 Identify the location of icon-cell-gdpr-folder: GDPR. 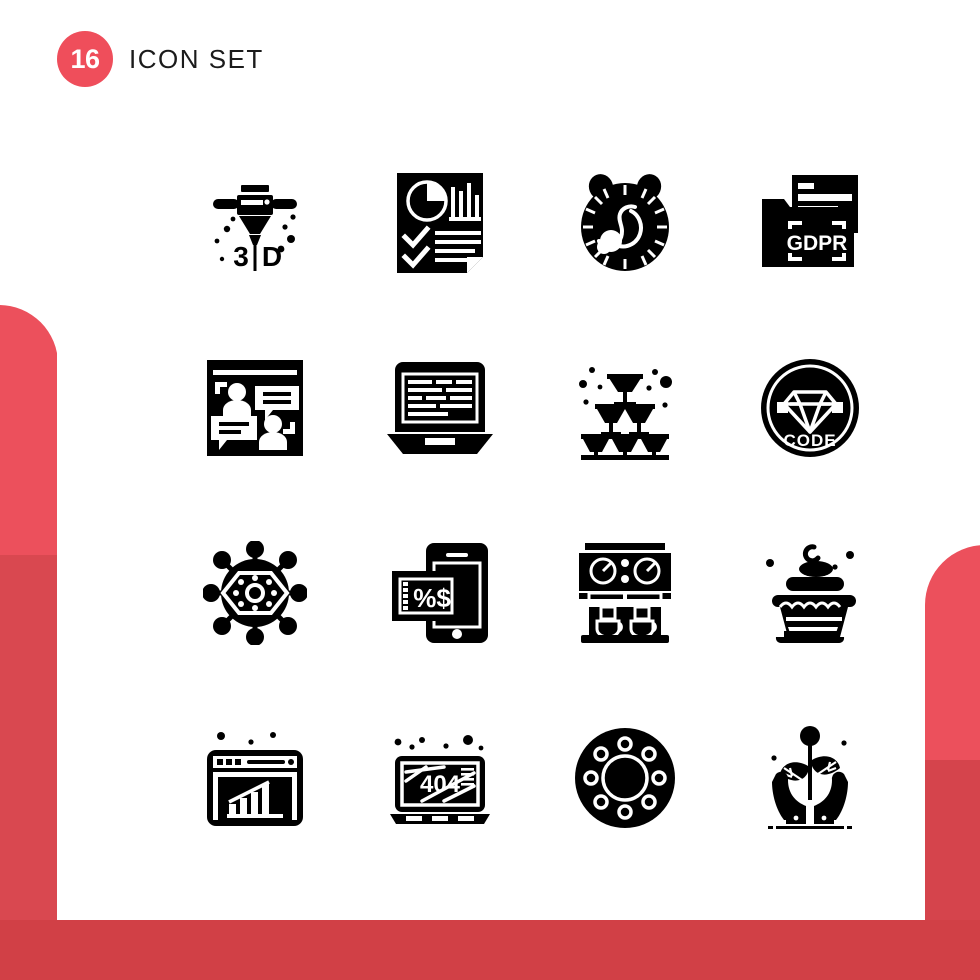
(809, 222).